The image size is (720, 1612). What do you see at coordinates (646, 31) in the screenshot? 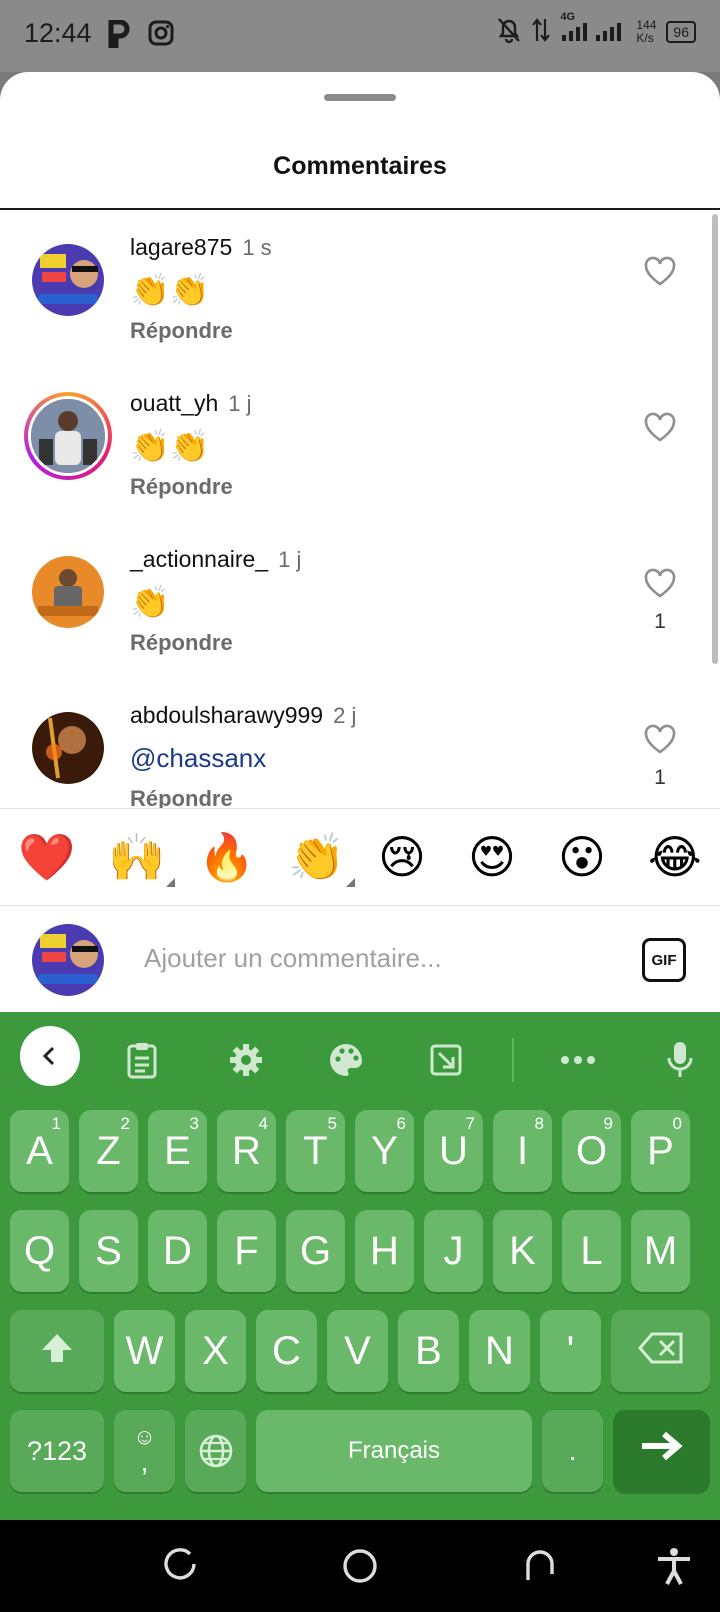
I see `network-speed: 144 K/s` at bounding box center [646, 31].